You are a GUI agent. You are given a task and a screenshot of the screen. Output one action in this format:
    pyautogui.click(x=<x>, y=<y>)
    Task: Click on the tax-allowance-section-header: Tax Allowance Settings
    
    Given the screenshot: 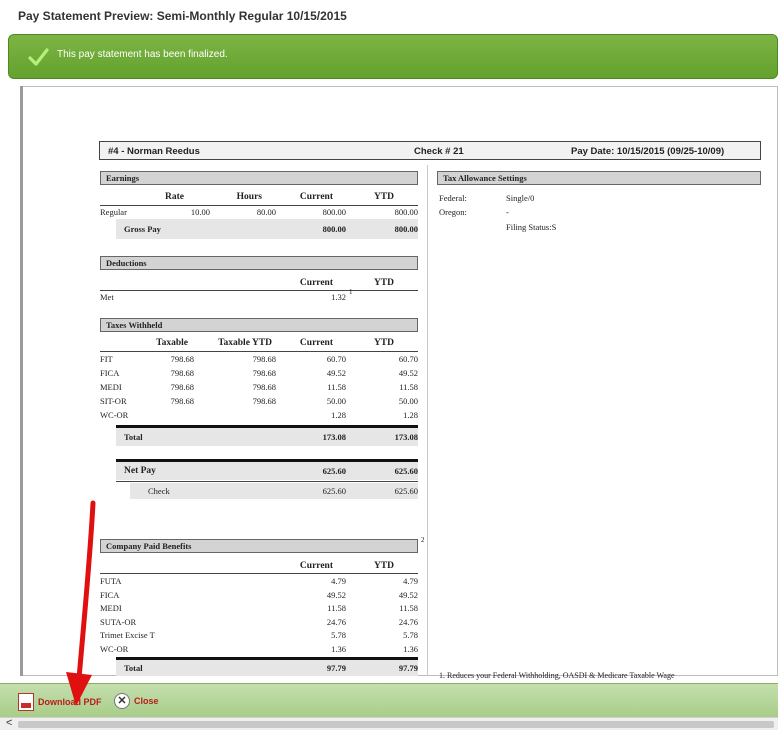 What is the action you would take?
    pyautogui.click(x=599, y=178)
    